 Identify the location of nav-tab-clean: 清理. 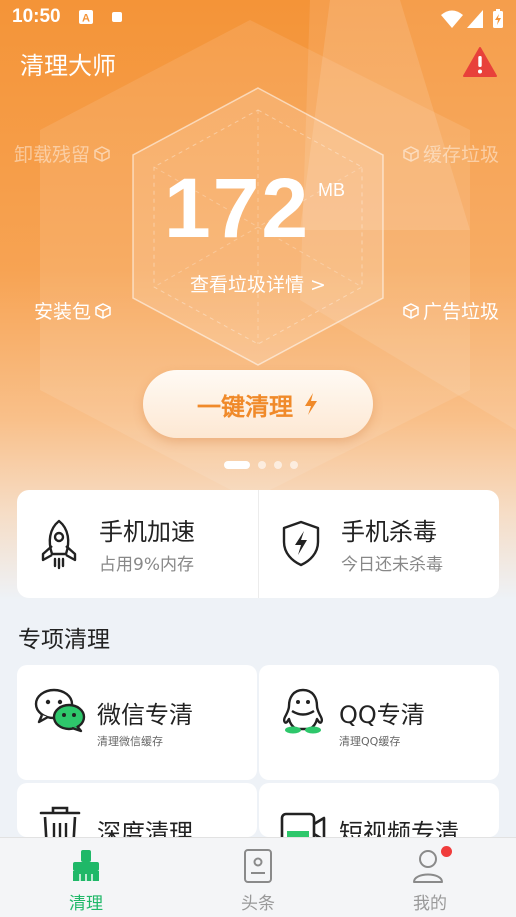
(86, 877).